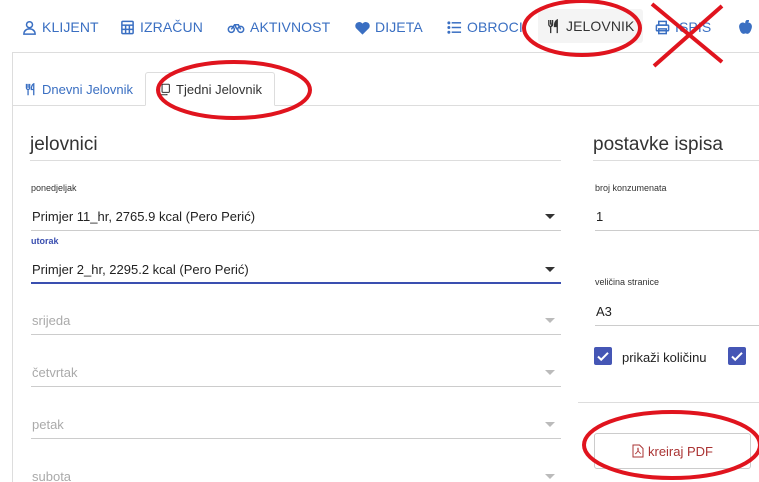 The height and width of the screenshot is (482, 759). I want to click on second-option-checkbox, so click(737, 356).